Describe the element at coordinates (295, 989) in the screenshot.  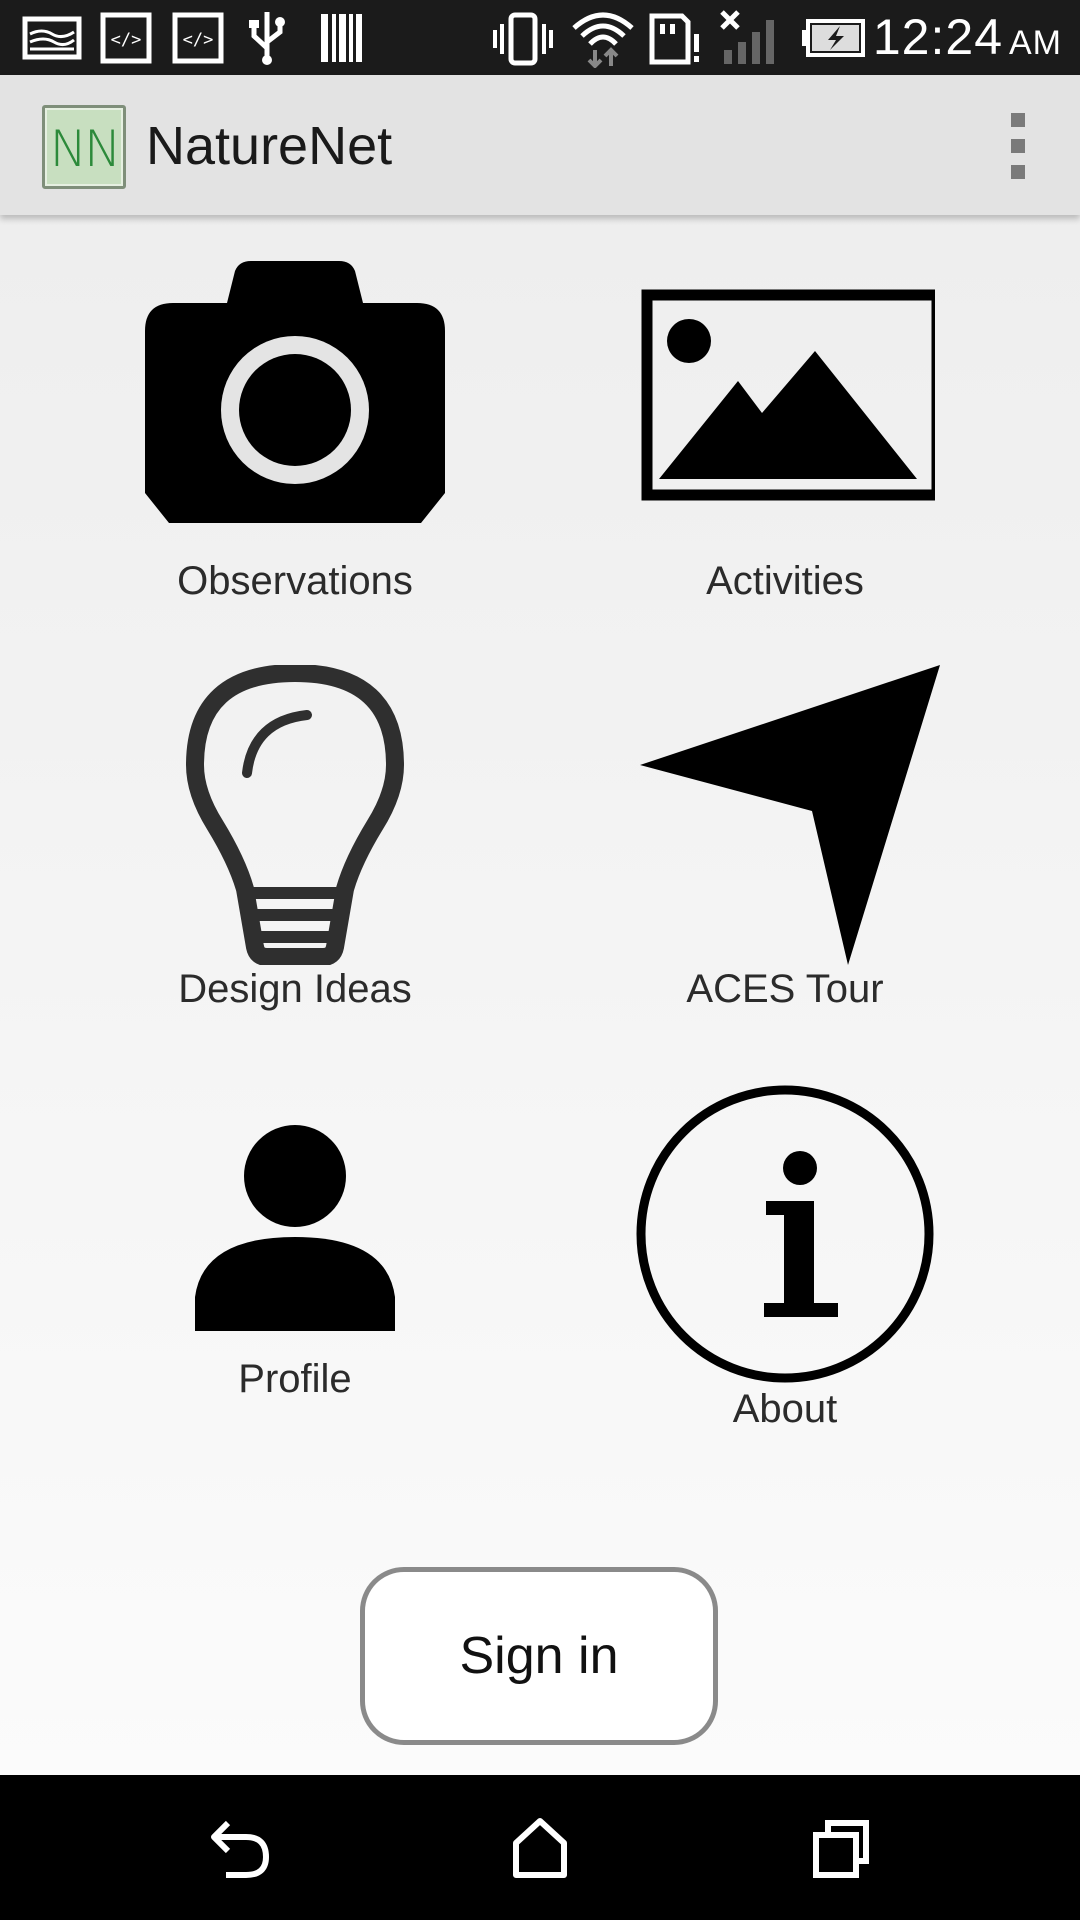
I see `menu-item-label: Design Ideas` at that location.